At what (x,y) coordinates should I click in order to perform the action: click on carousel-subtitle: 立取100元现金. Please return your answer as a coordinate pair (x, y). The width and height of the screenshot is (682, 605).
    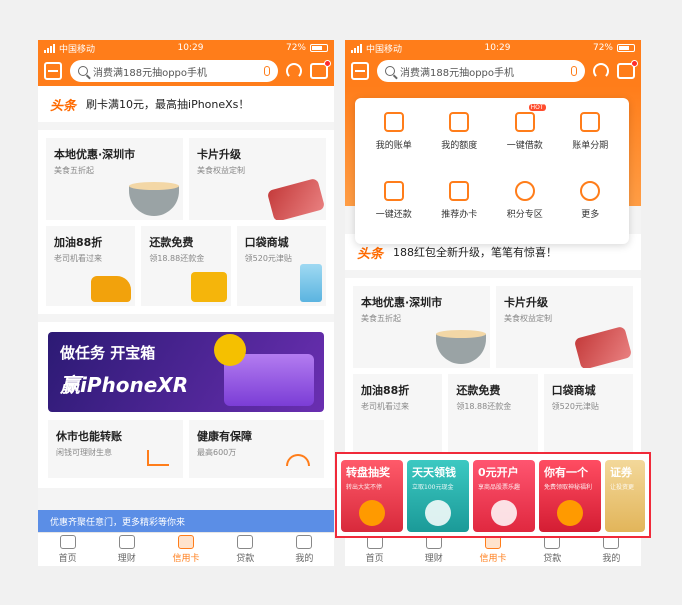
    Looking at the image, I should click on (433, 487).